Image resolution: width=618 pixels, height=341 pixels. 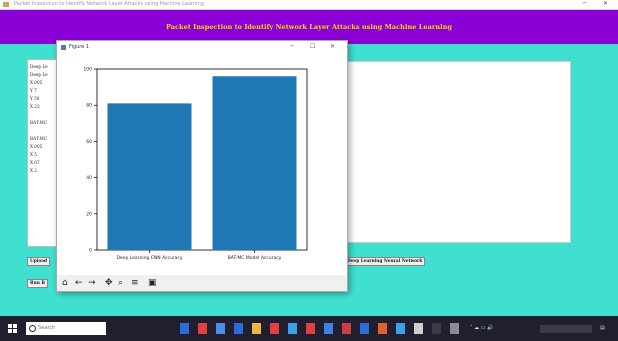 What do you see at coordinates (605, 3) in the screenshot?
I see `close-icon: ✕` at bounding box center [605, 3].